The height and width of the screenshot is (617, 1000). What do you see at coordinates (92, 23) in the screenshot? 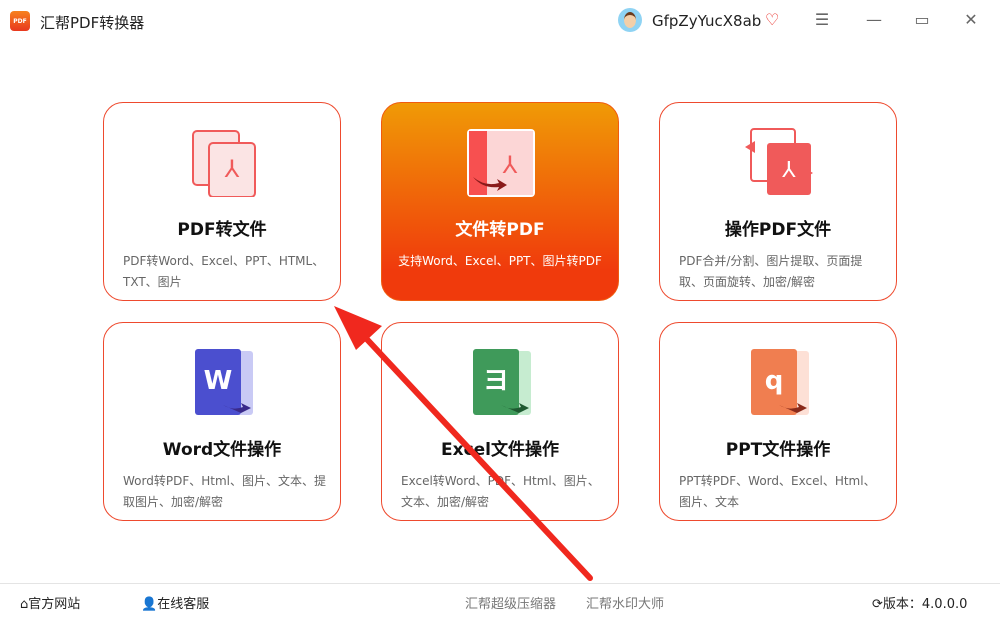
I see `app-title: 汇帮PDF转换器` at bounding box center [92, 23].